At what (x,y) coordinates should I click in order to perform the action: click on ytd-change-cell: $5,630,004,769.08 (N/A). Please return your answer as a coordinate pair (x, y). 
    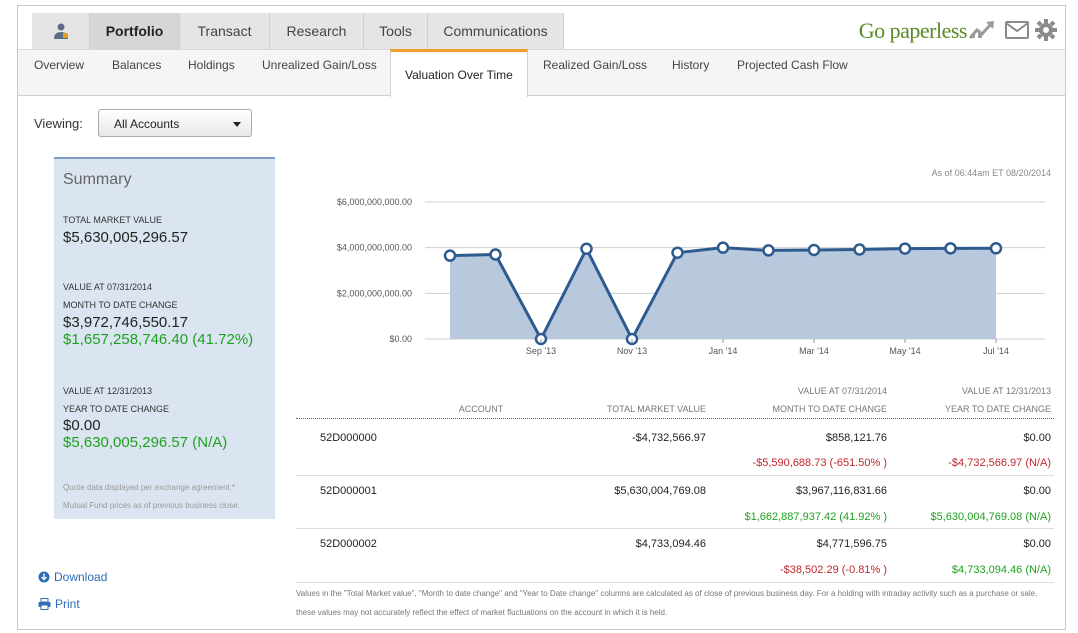
    Looking at the image, I should click on (990, 517).